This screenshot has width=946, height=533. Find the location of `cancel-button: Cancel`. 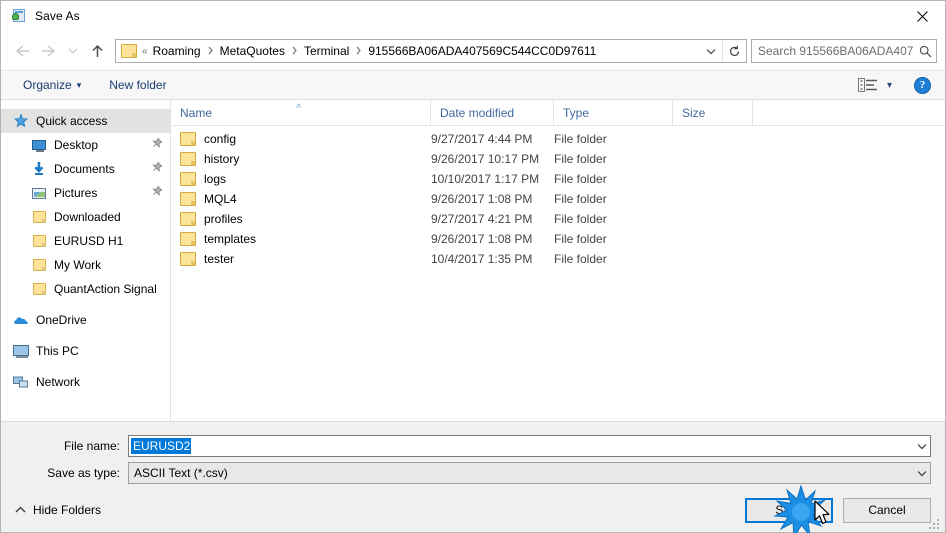

cancel-button: Cancel is located at coordinates (887, 510).